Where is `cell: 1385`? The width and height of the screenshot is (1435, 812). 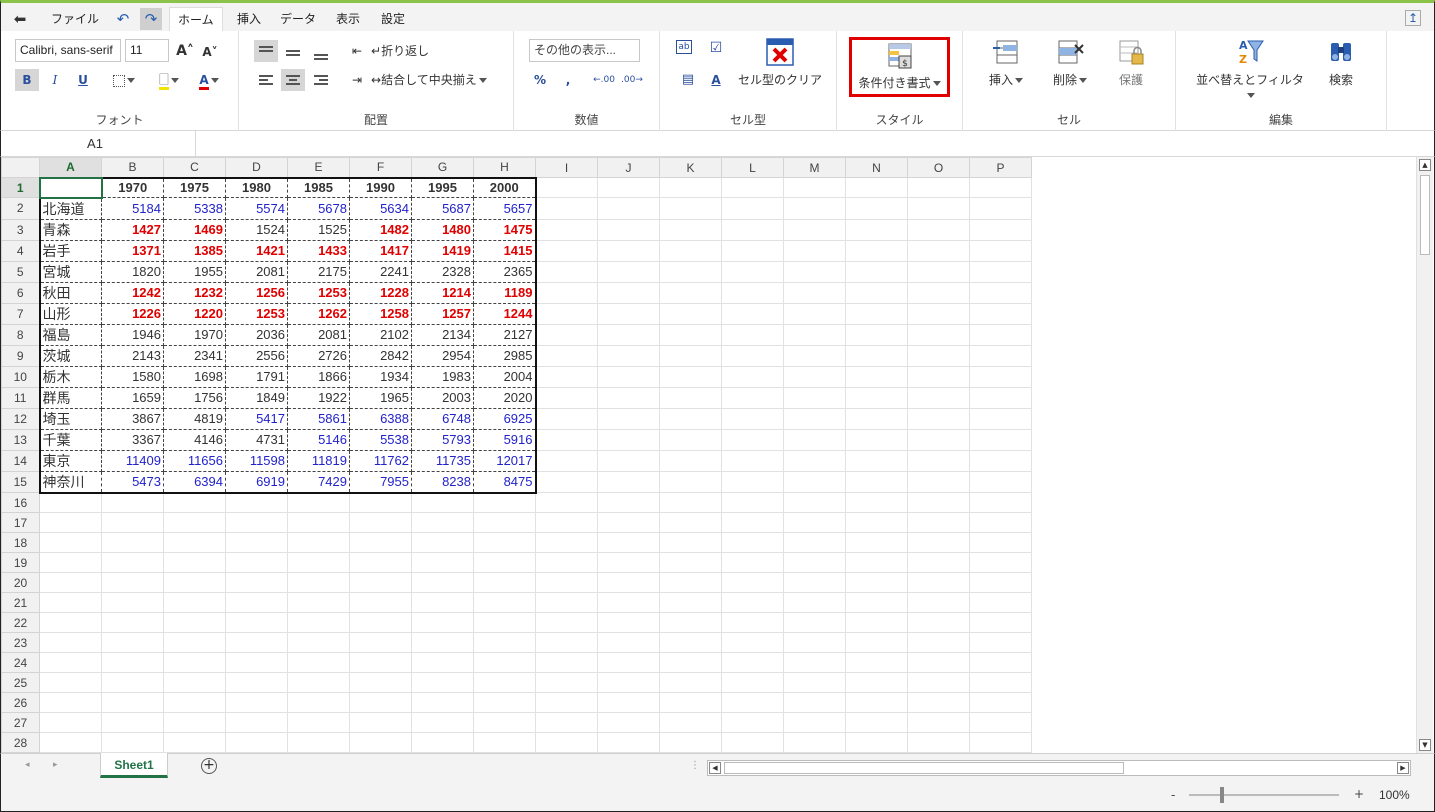
cell: 1385 is located at coordinates (194, 250).